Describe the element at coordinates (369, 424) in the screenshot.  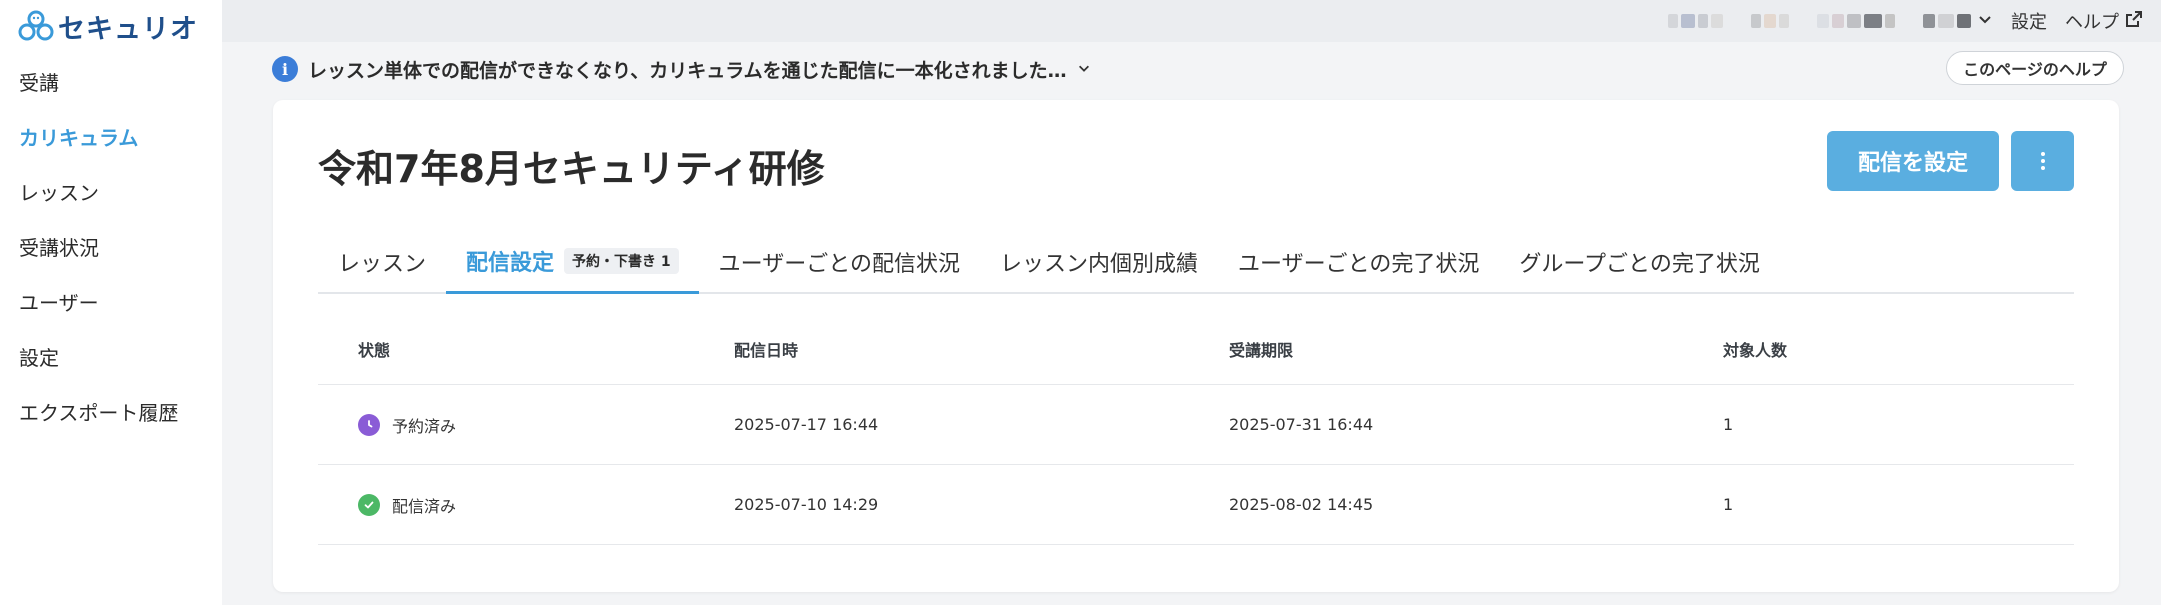
I see `clock-icon` at that location.